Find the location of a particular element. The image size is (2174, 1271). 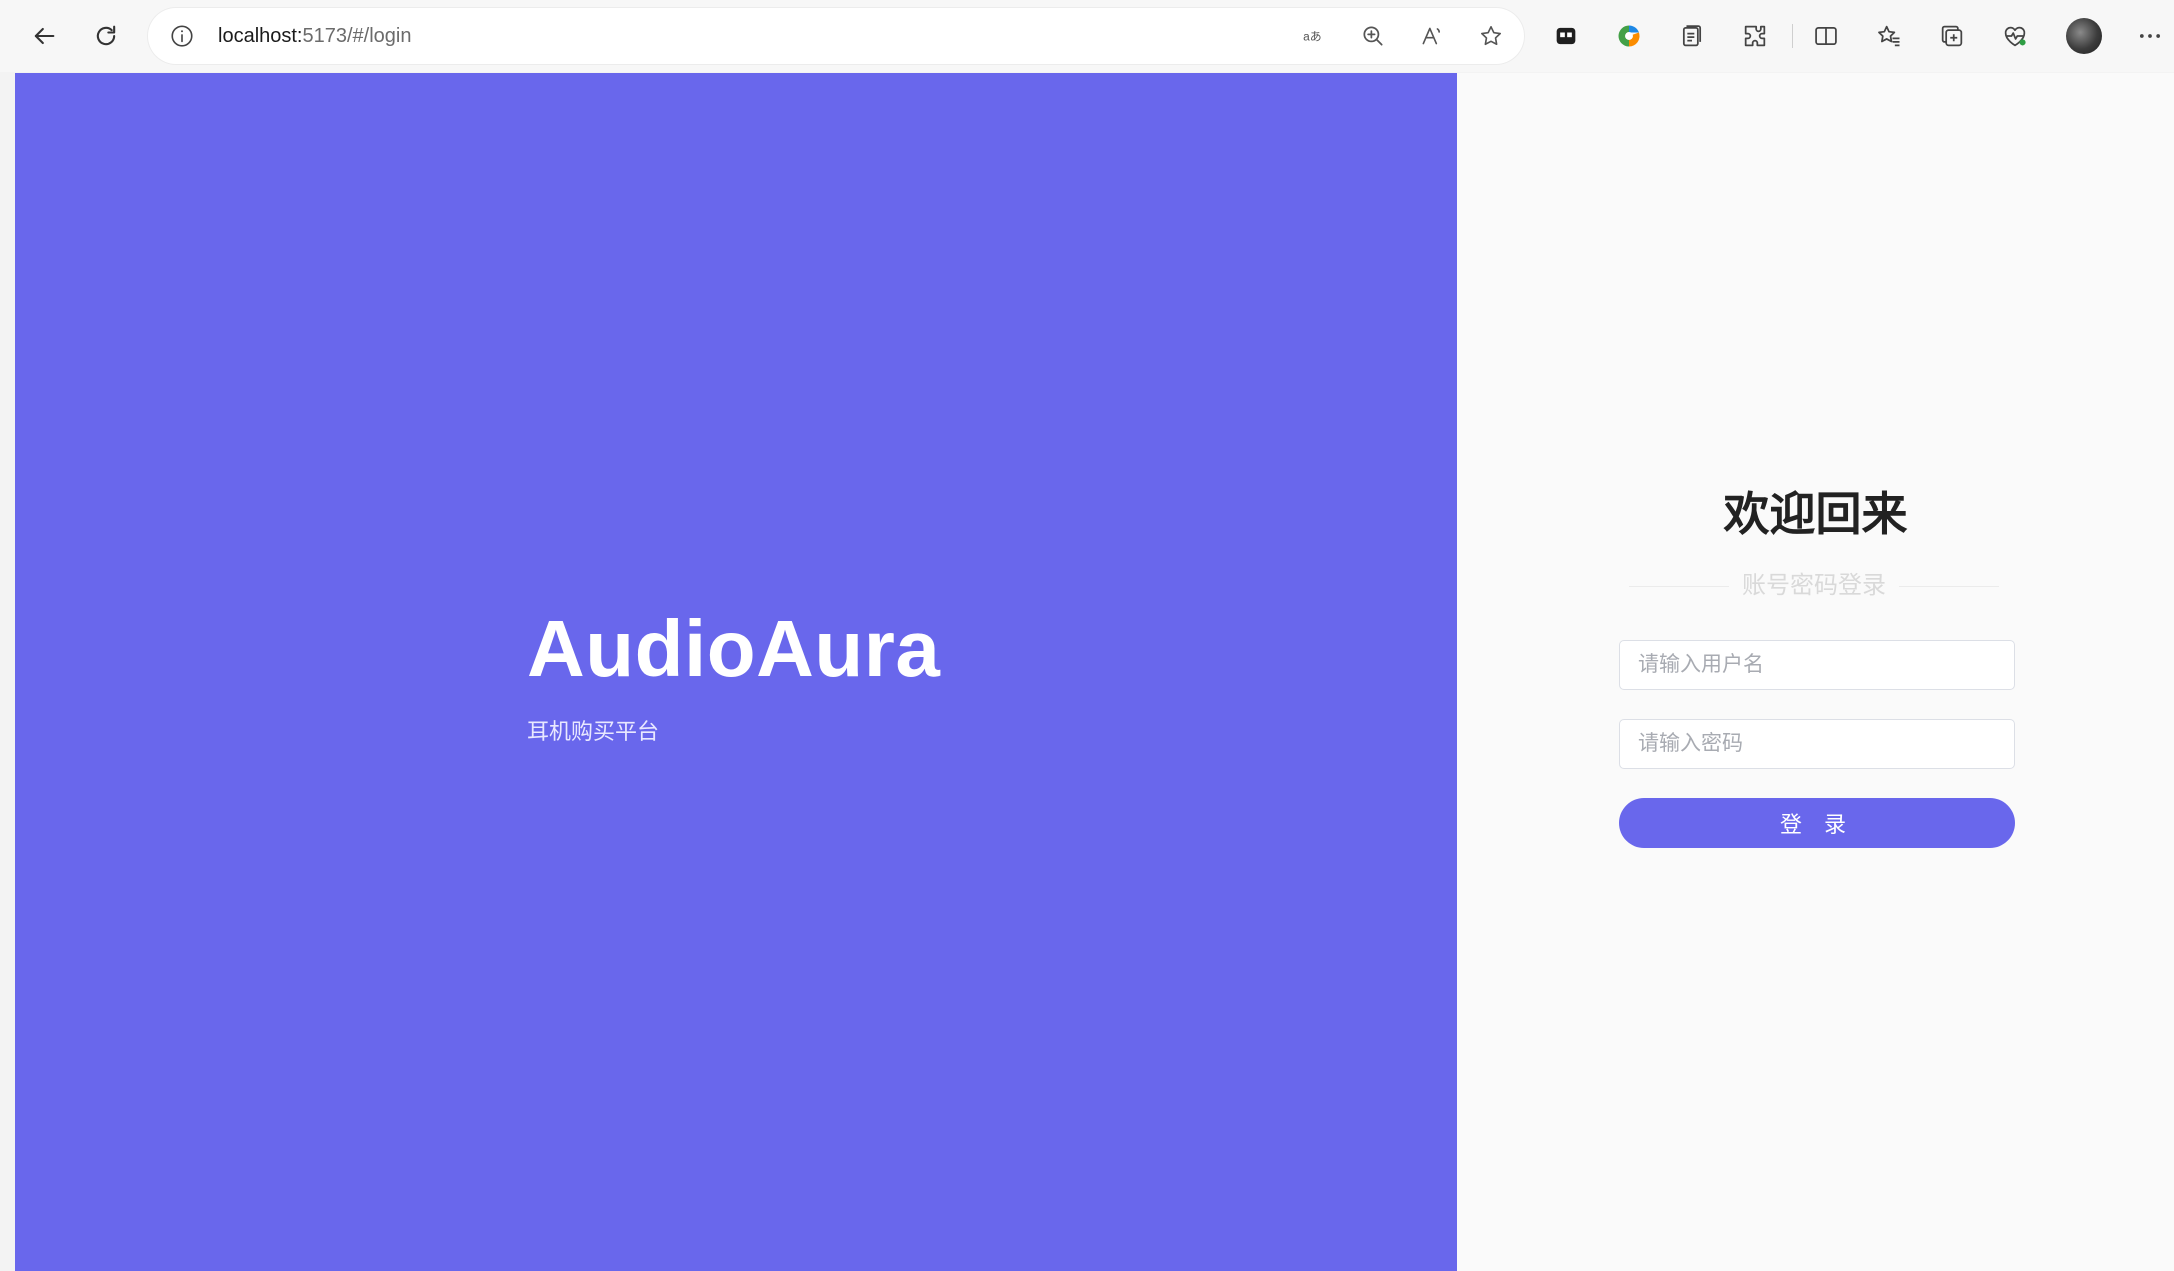

extension-icon is located at coordinates (1566, 36).